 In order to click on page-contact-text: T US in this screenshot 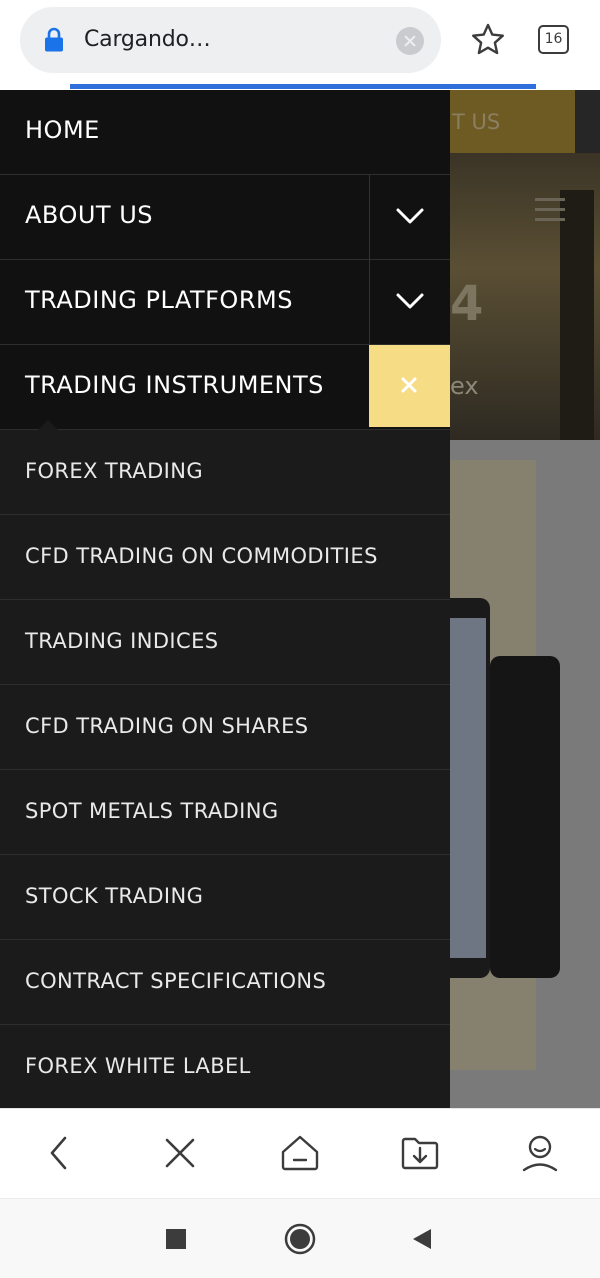, I will do `click(476, 122)`.